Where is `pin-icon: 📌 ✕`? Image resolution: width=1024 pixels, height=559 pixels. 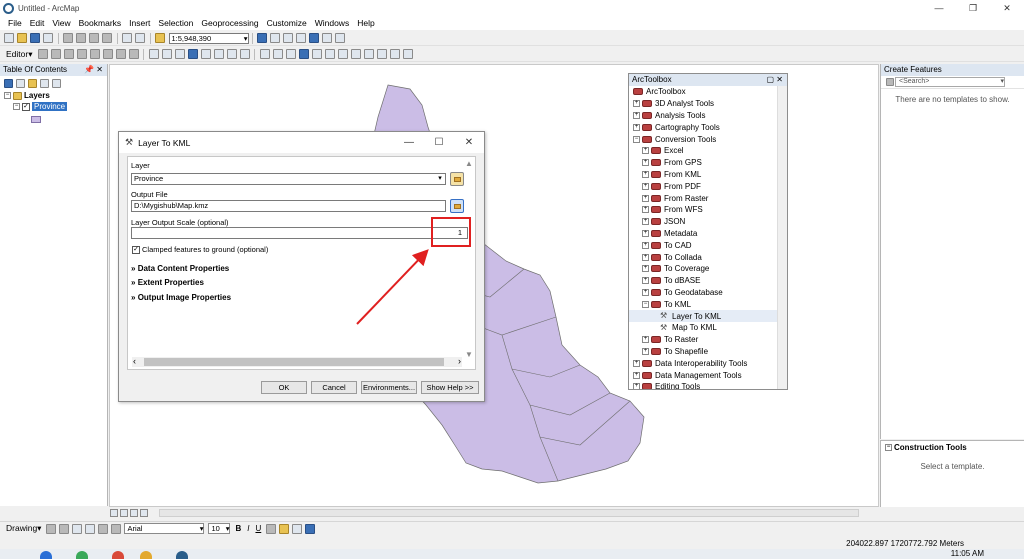
pin-icon: 📌 ✕ is located at coordinates (93, 70).